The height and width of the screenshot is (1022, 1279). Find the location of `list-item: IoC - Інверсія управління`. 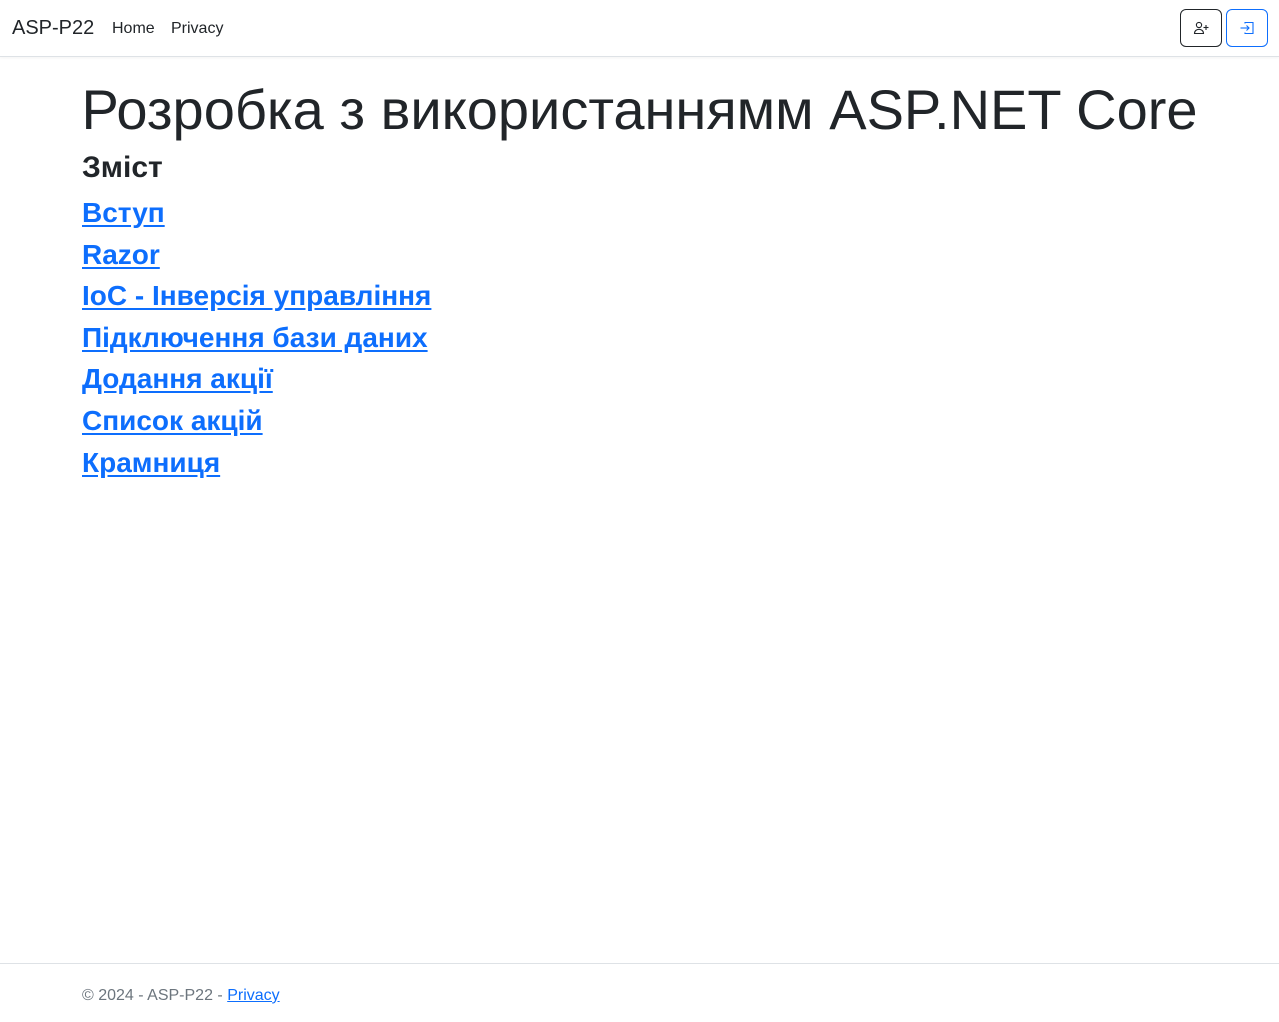

list-item: IoC - Інверсія управління is located at coordinates (256, 299).